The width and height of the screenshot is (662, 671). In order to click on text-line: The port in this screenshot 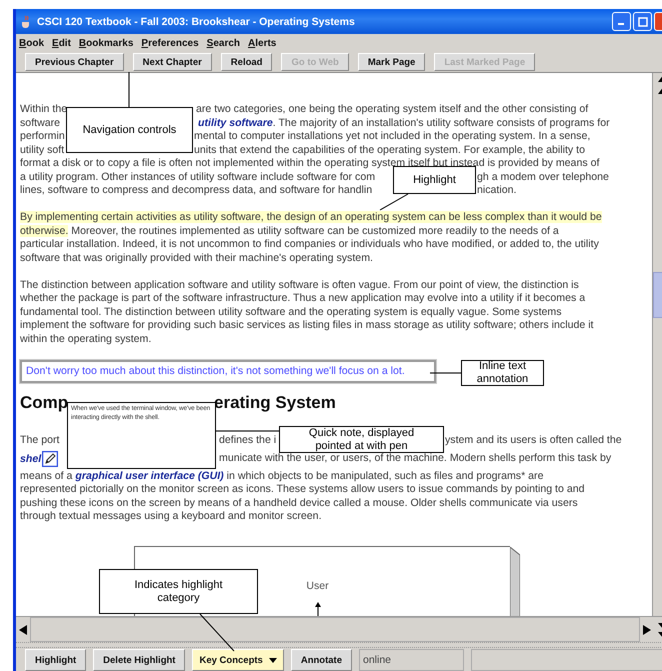, I will do `click(40, 440)`.